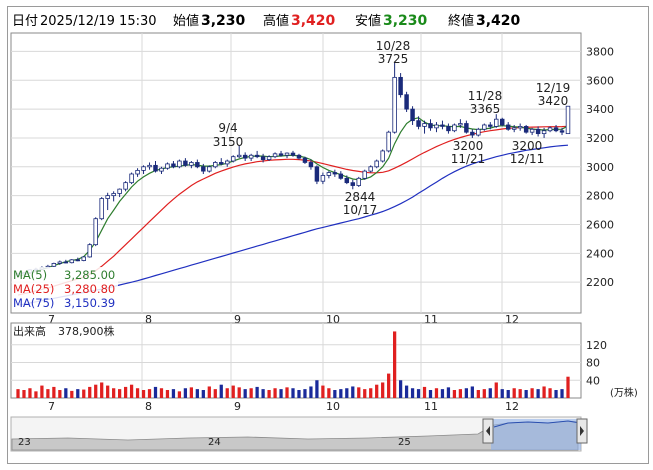 The height and width of the screenshot is (470, 653). What do you see at coordinates (33, 303) in the screenshot?
I see `ma75-label: MA(75)` at bounding box center [33, 303].